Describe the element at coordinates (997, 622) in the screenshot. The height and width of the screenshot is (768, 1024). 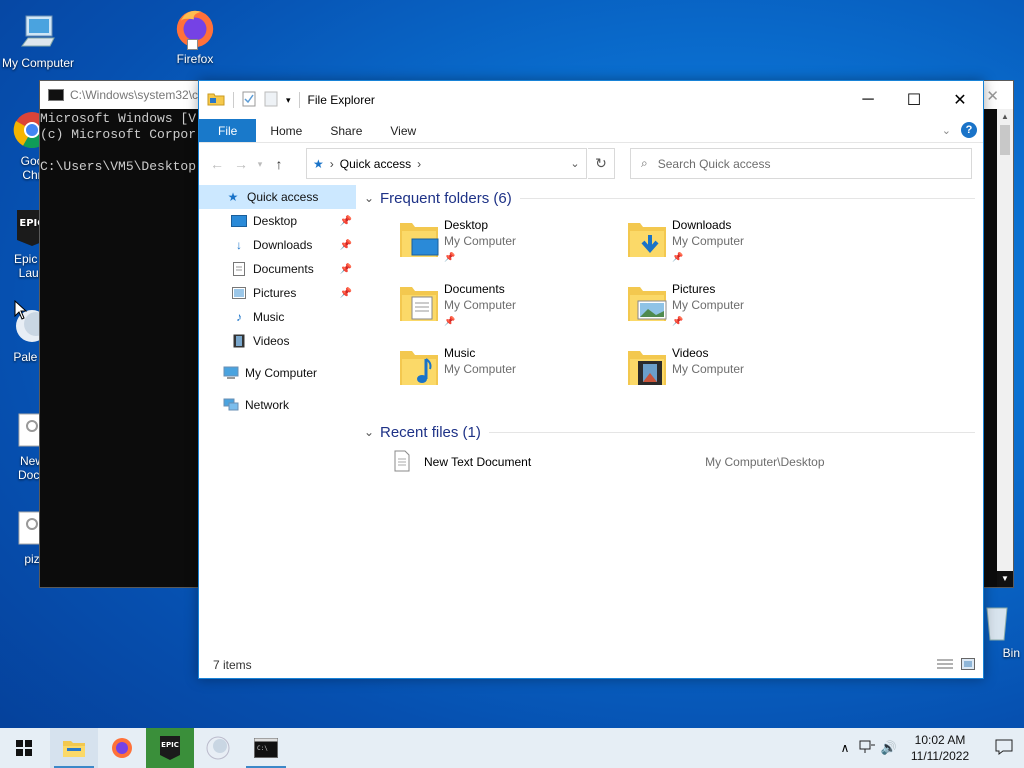
I see `recycle-bin-icon` at that location.